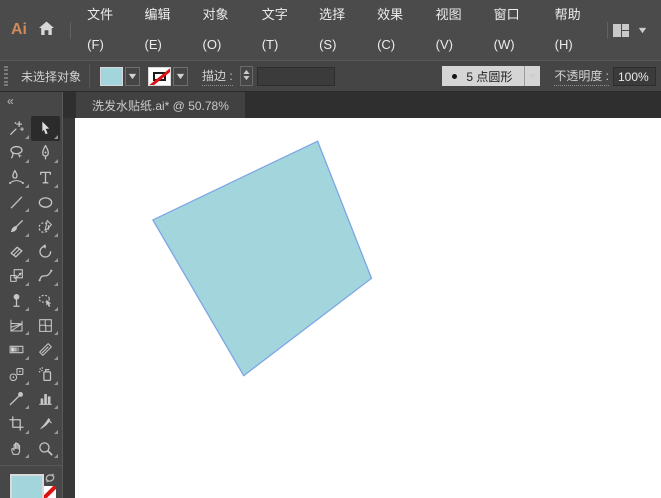 This screenshot has width=661, height=498. What do you see at coordinates (16, 423) in the screenshot?
I see `tool-artboard` at bounding box center [16, 423].